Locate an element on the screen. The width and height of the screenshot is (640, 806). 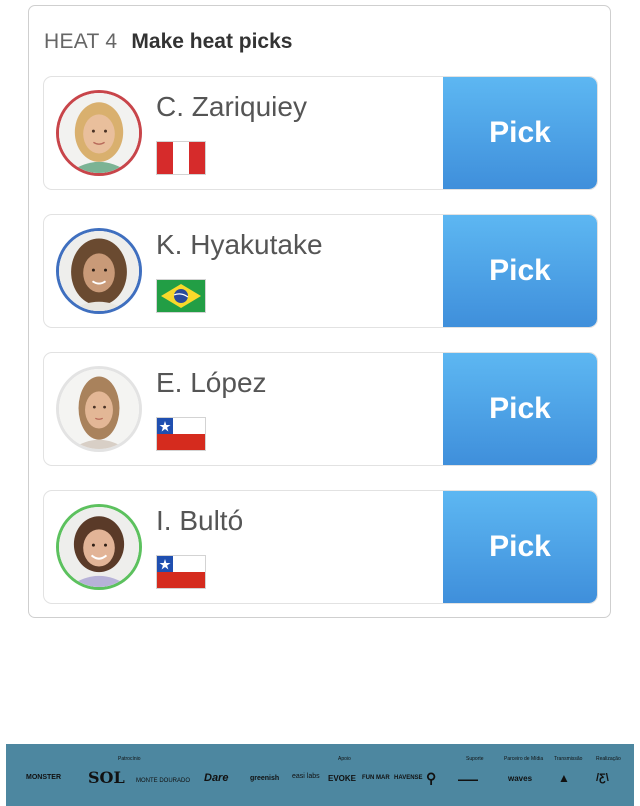
surfer-name: K. Hyakutake is located at coordinates (239, 244).